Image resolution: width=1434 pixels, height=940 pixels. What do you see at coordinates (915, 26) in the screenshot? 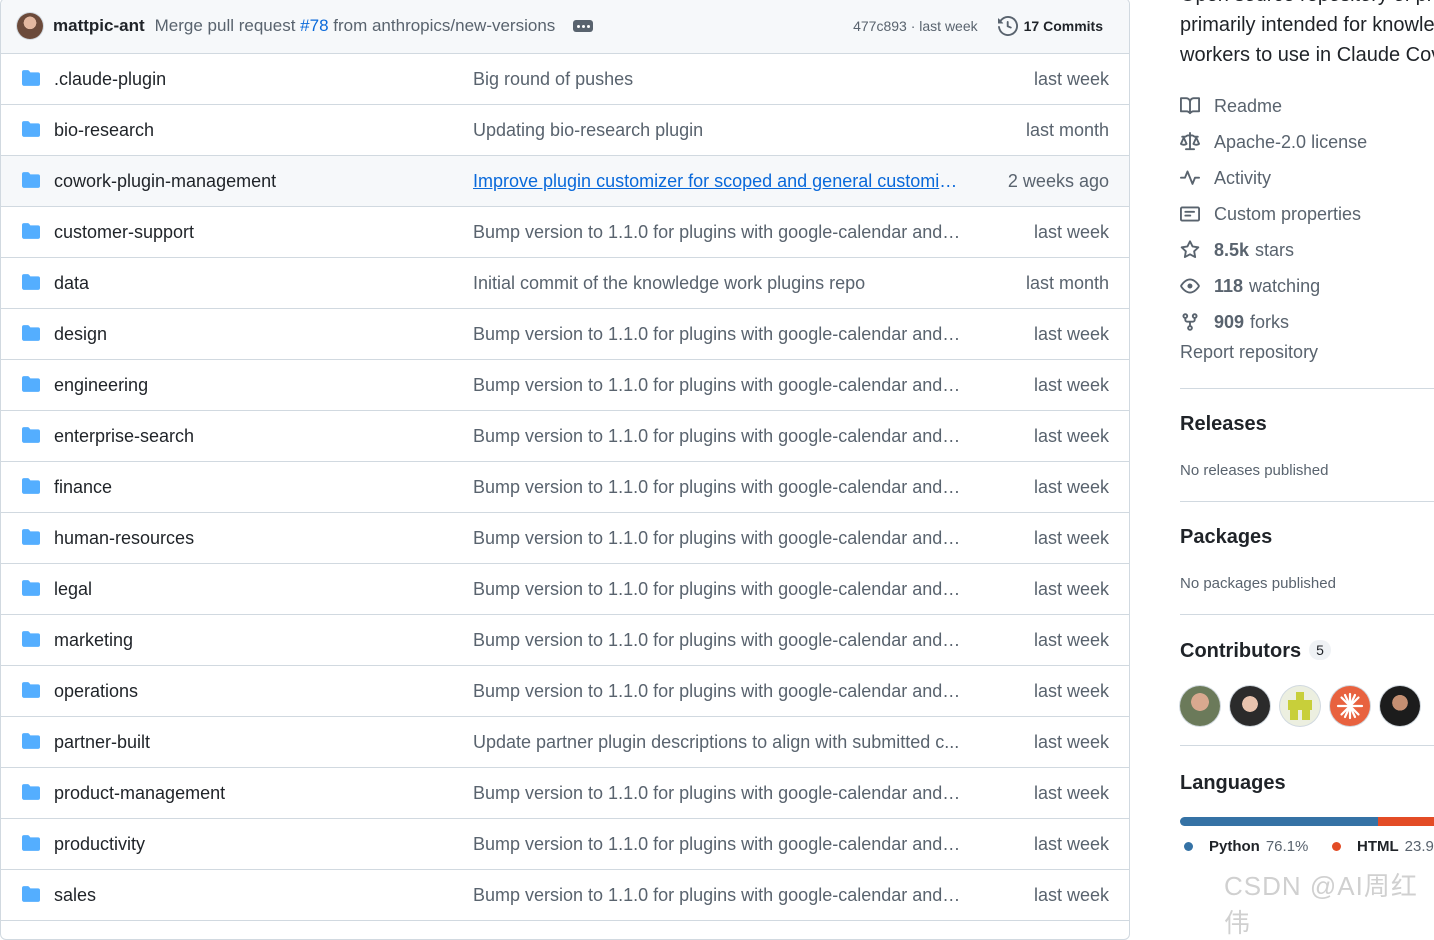
I see `commit-sha-age: 477c893 · last week` at bounding box center [915, 26].